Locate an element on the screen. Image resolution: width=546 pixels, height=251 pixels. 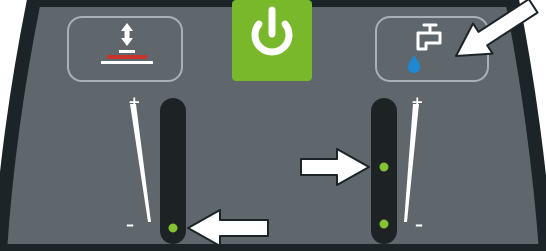
brush-pressure-led-slot is located at coordinates (173, 171).